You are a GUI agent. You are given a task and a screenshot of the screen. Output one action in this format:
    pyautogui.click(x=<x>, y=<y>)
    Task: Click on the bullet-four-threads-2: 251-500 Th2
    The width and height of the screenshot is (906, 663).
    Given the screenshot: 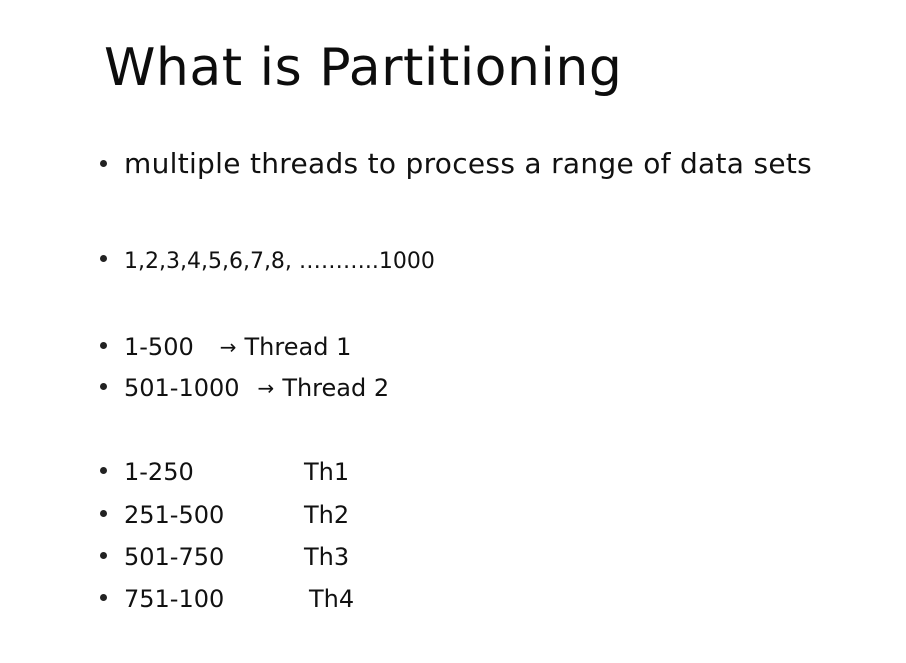 What is the action you would take?
    pyautogui.click(x=224, y=515)
    